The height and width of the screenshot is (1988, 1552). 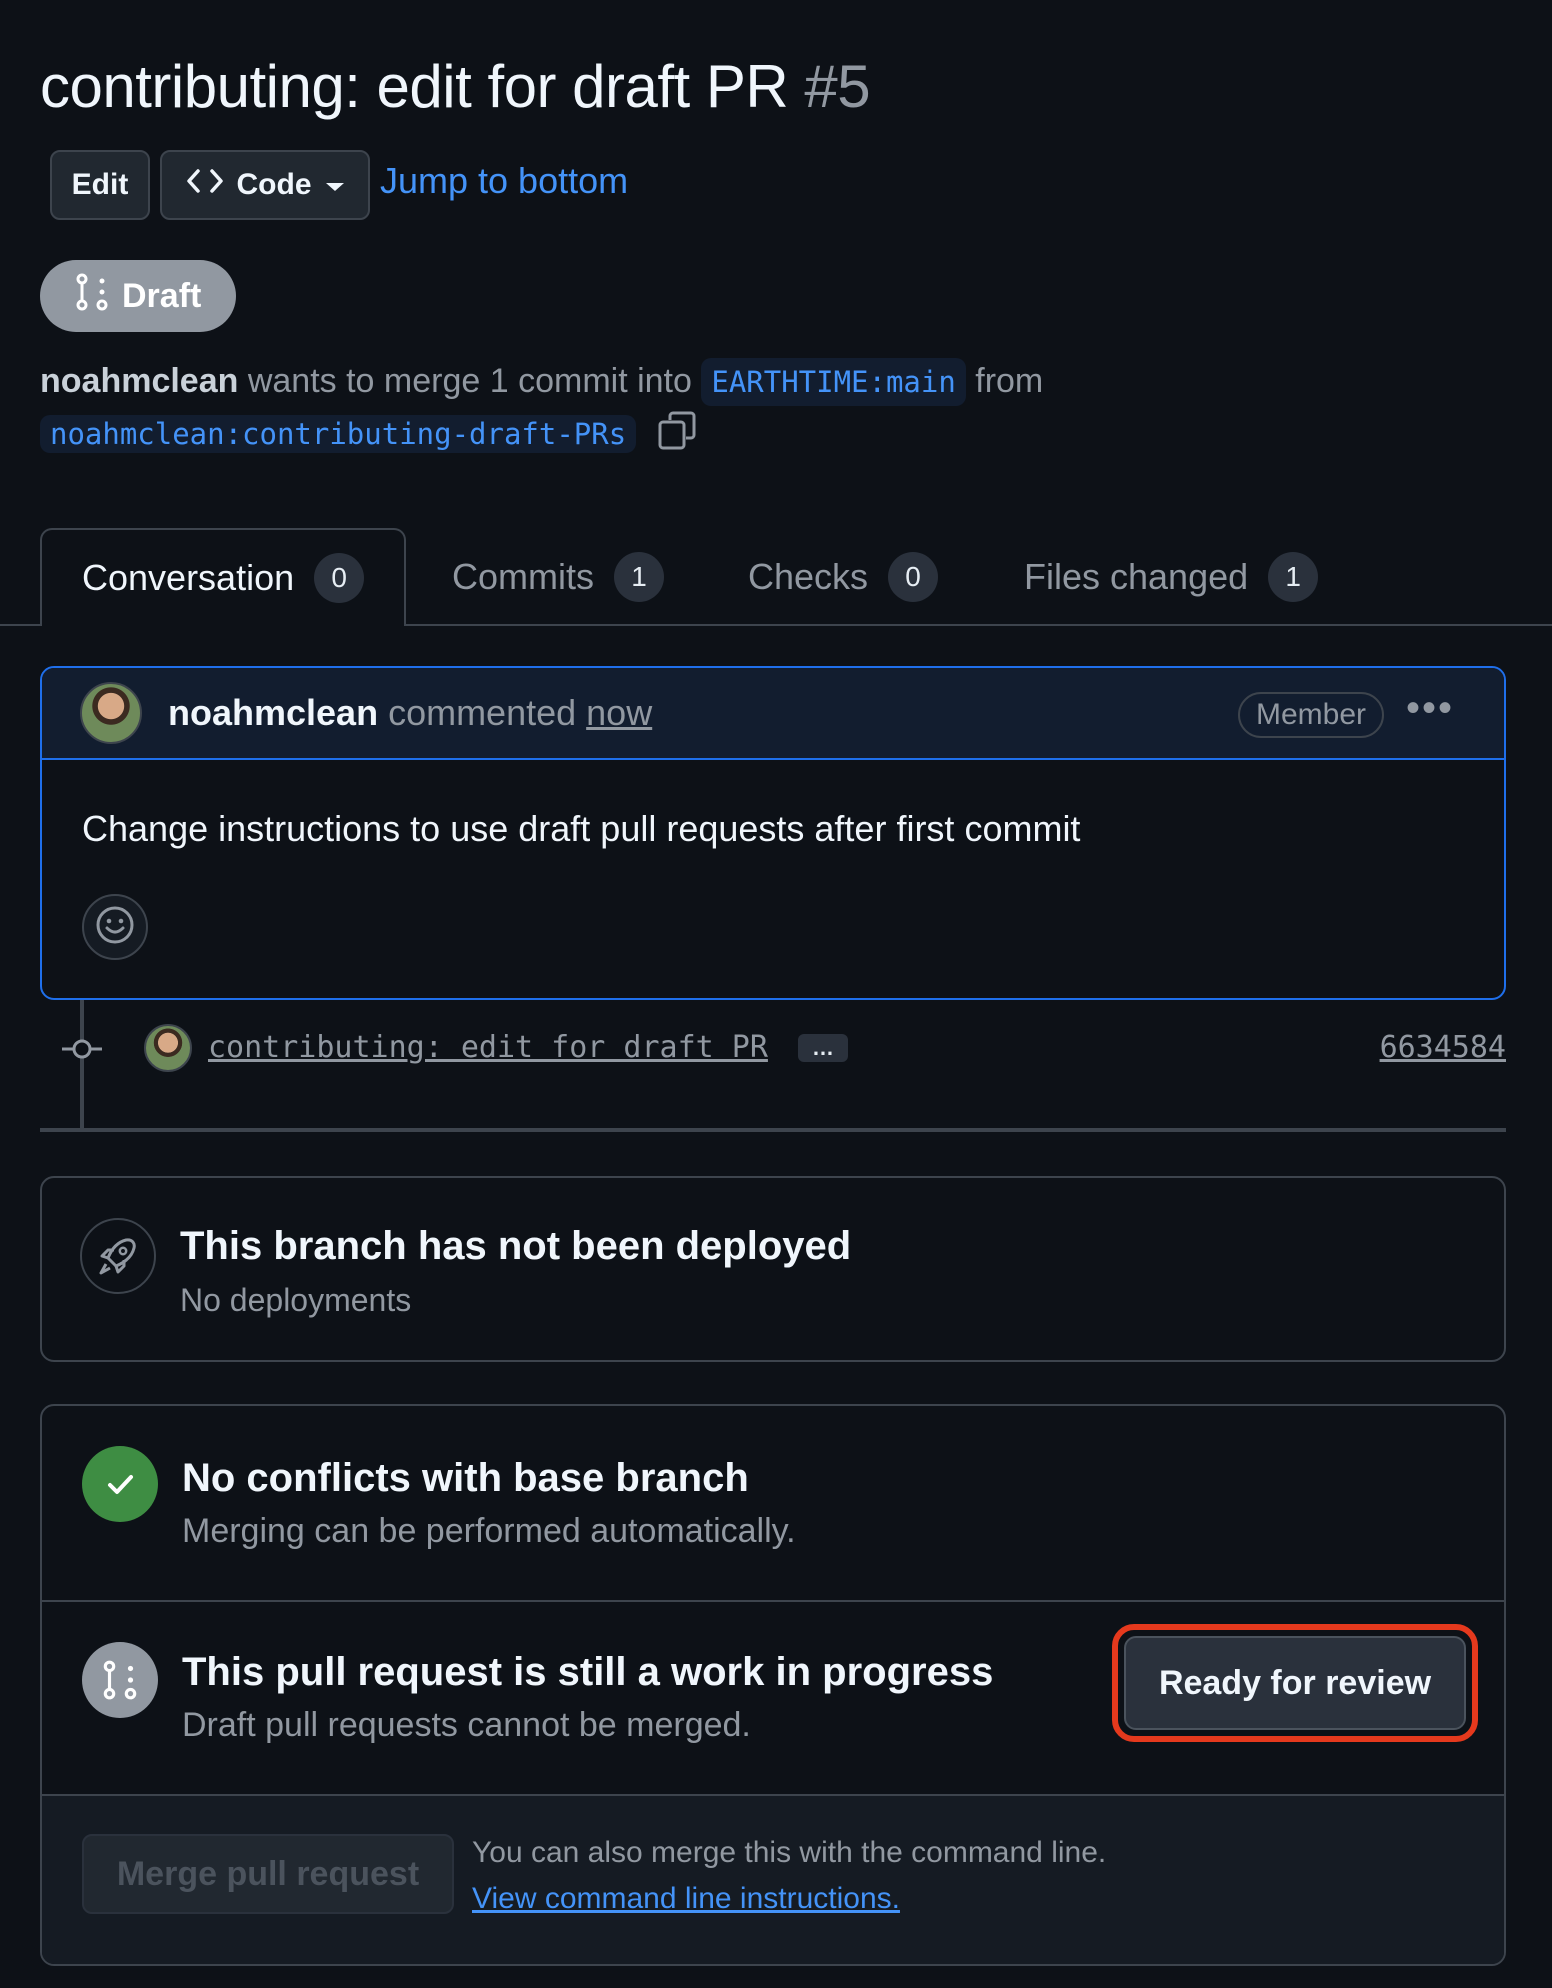 I want to click on status-badge-label: Draft, so click(x=162, y=295).